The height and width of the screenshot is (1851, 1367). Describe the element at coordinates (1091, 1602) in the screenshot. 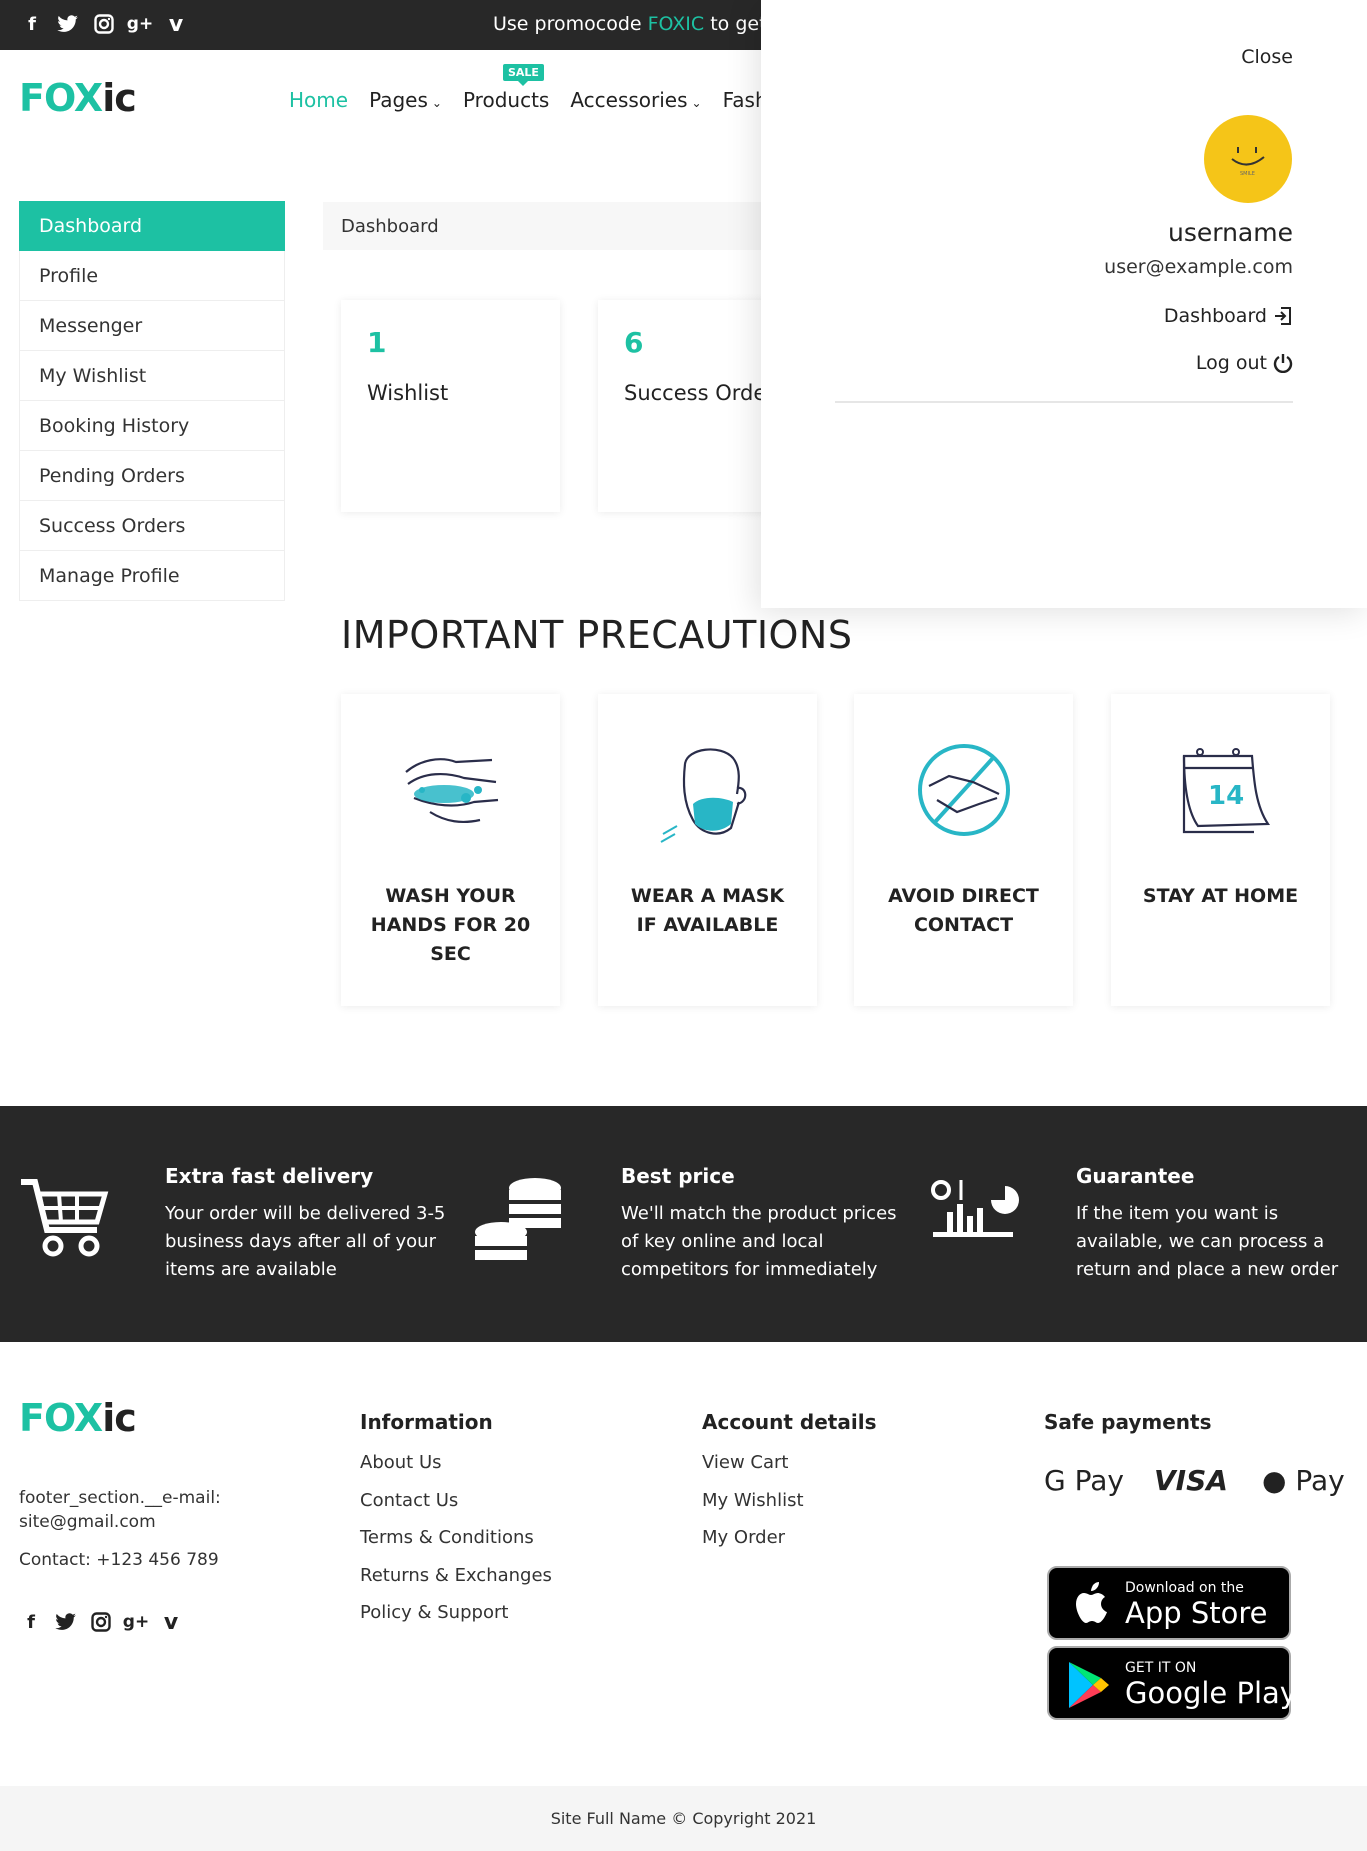

I see `apple-icon` at that location.